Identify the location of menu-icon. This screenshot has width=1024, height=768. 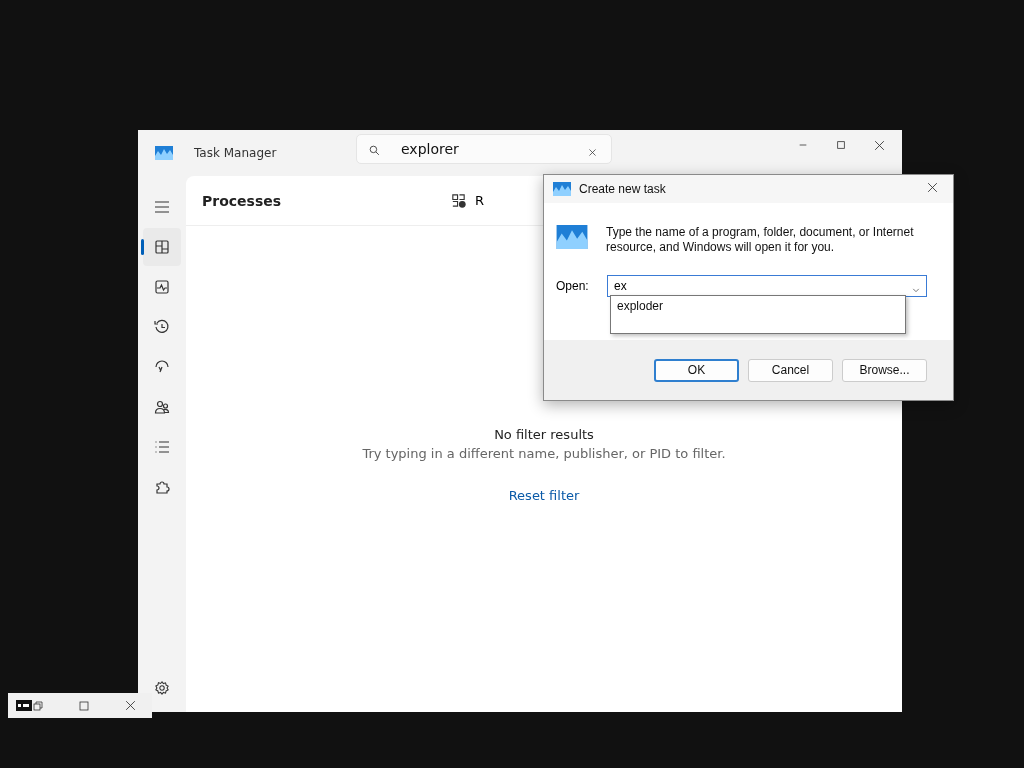
(162, 207).